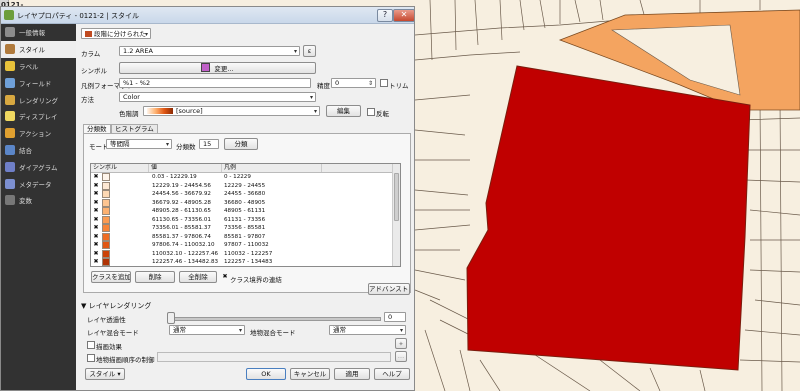 The image size is (800, 391). I want to click on table-row: ✖ 85581.37 - 97806.74 85581 - 97807, so click(245, 237).